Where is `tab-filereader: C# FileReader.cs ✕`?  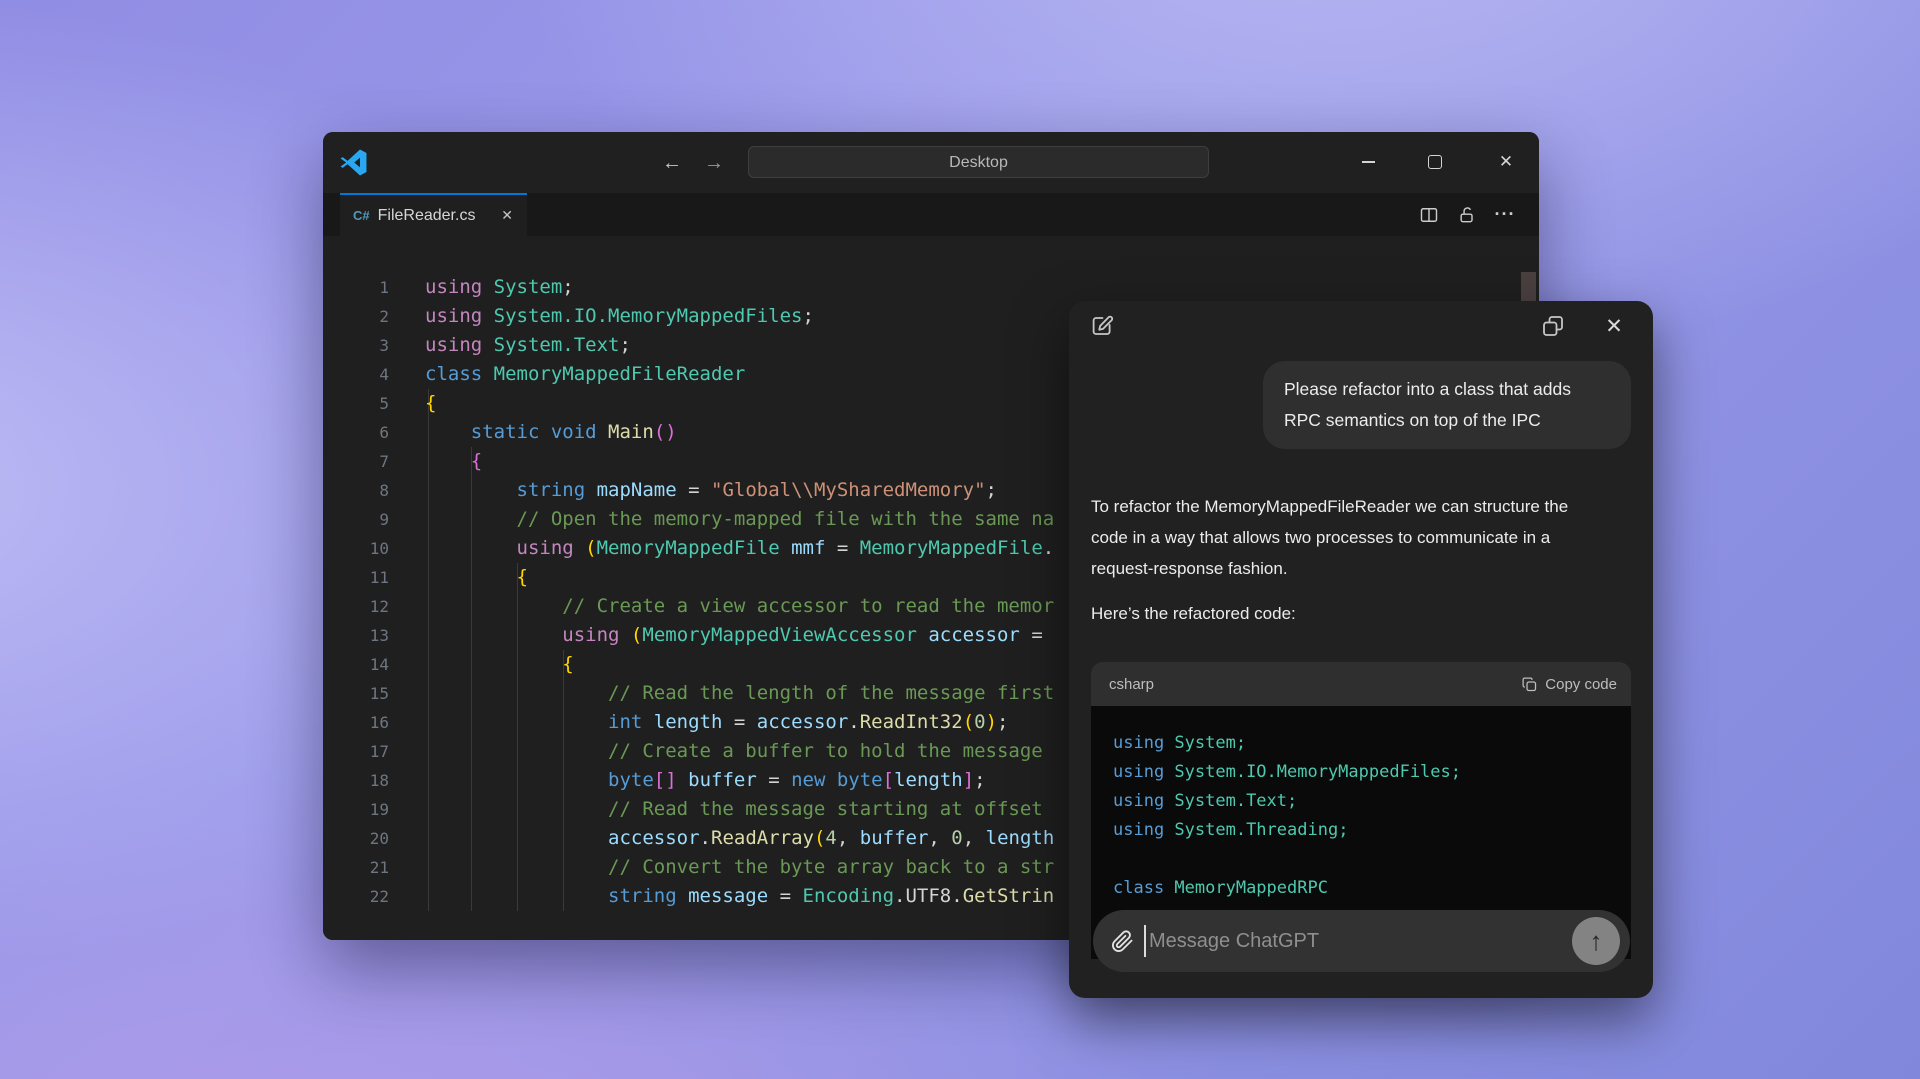 tab-filereader: C# FileReader.cs ✕ is located at coordinates (433, 214).